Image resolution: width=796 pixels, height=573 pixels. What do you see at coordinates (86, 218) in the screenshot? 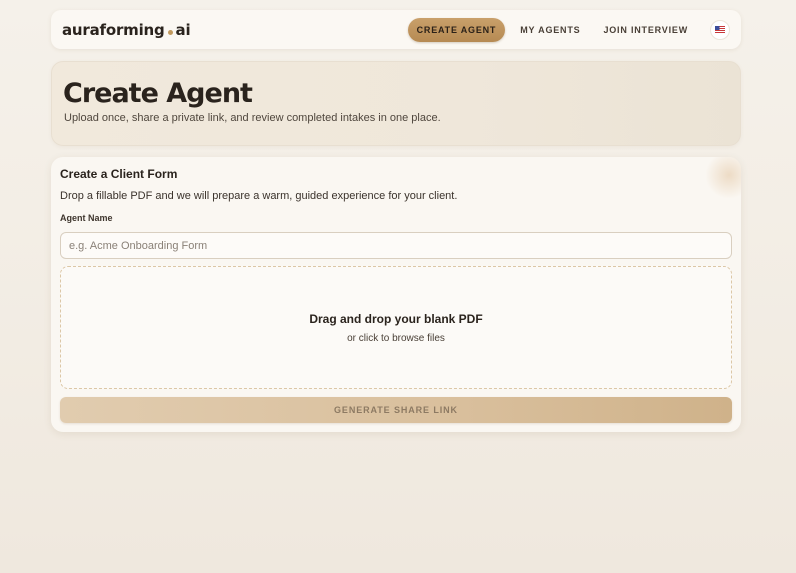
I see `agent-name-label: Agent Name` at bounding box center [86, 218].